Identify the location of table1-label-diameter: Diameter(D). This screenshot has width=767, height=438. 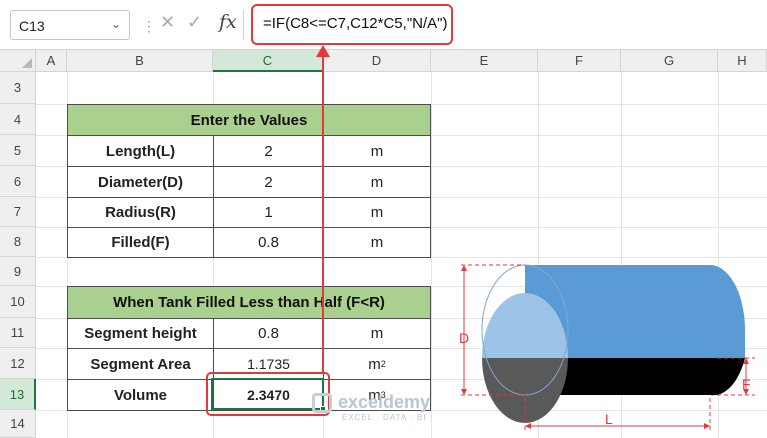
(140, 182).